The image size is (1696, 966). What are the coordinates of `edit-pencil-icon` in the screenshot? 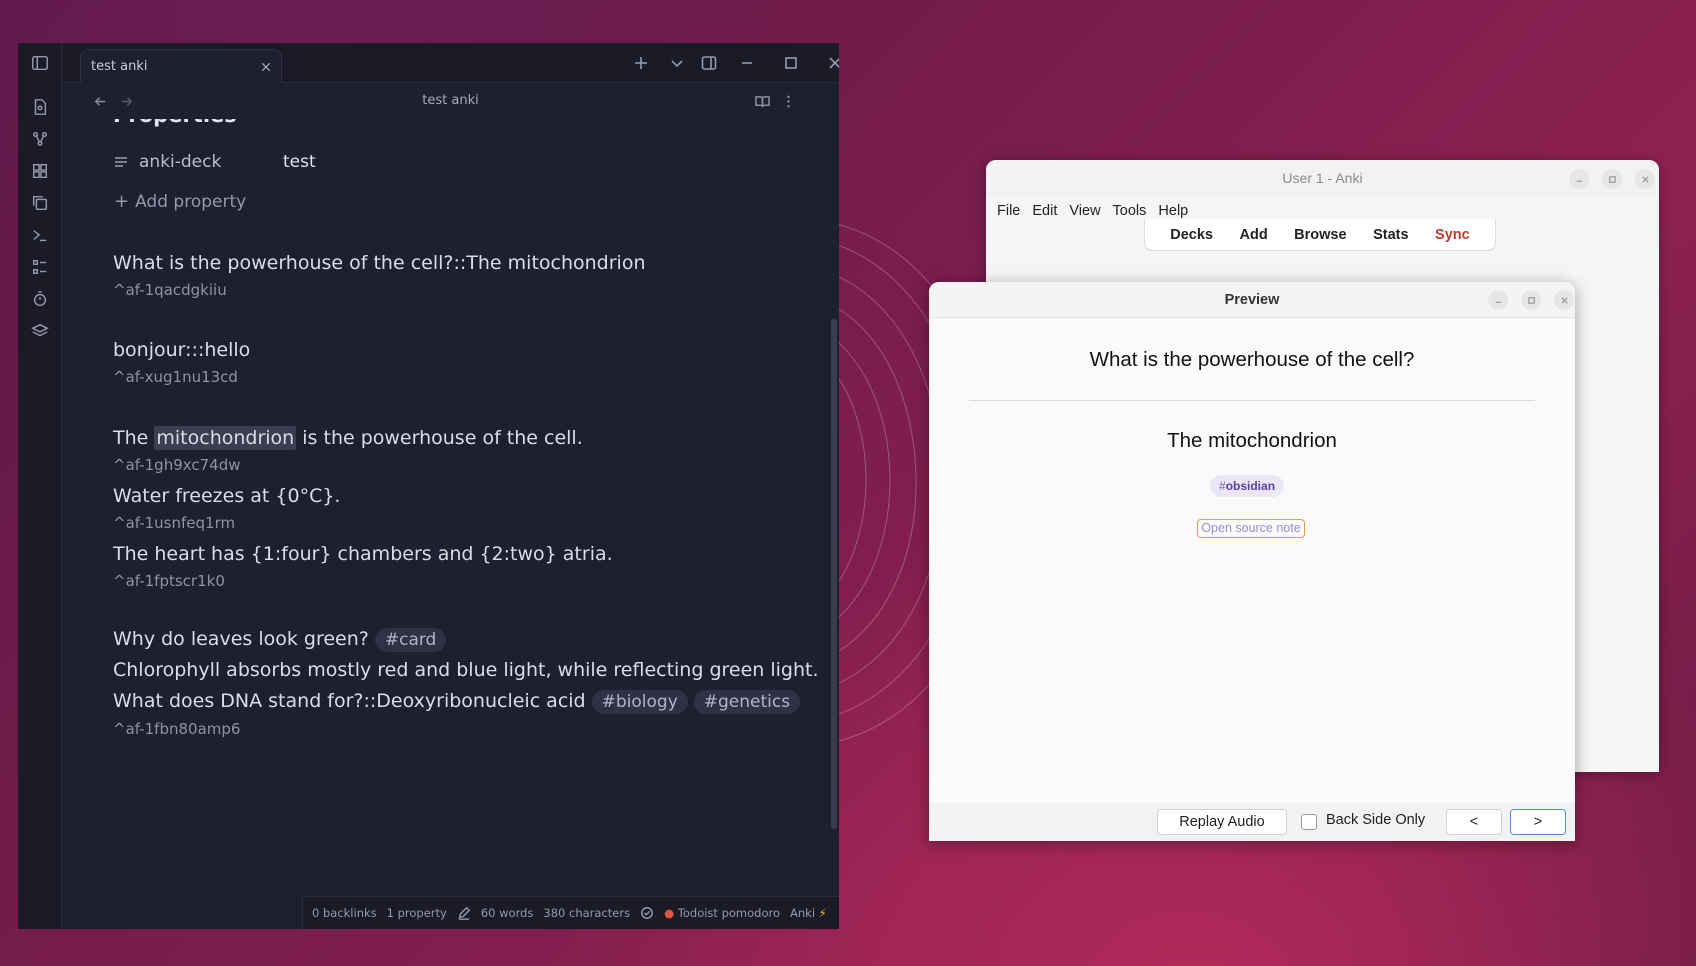 It's located at (464, 913).